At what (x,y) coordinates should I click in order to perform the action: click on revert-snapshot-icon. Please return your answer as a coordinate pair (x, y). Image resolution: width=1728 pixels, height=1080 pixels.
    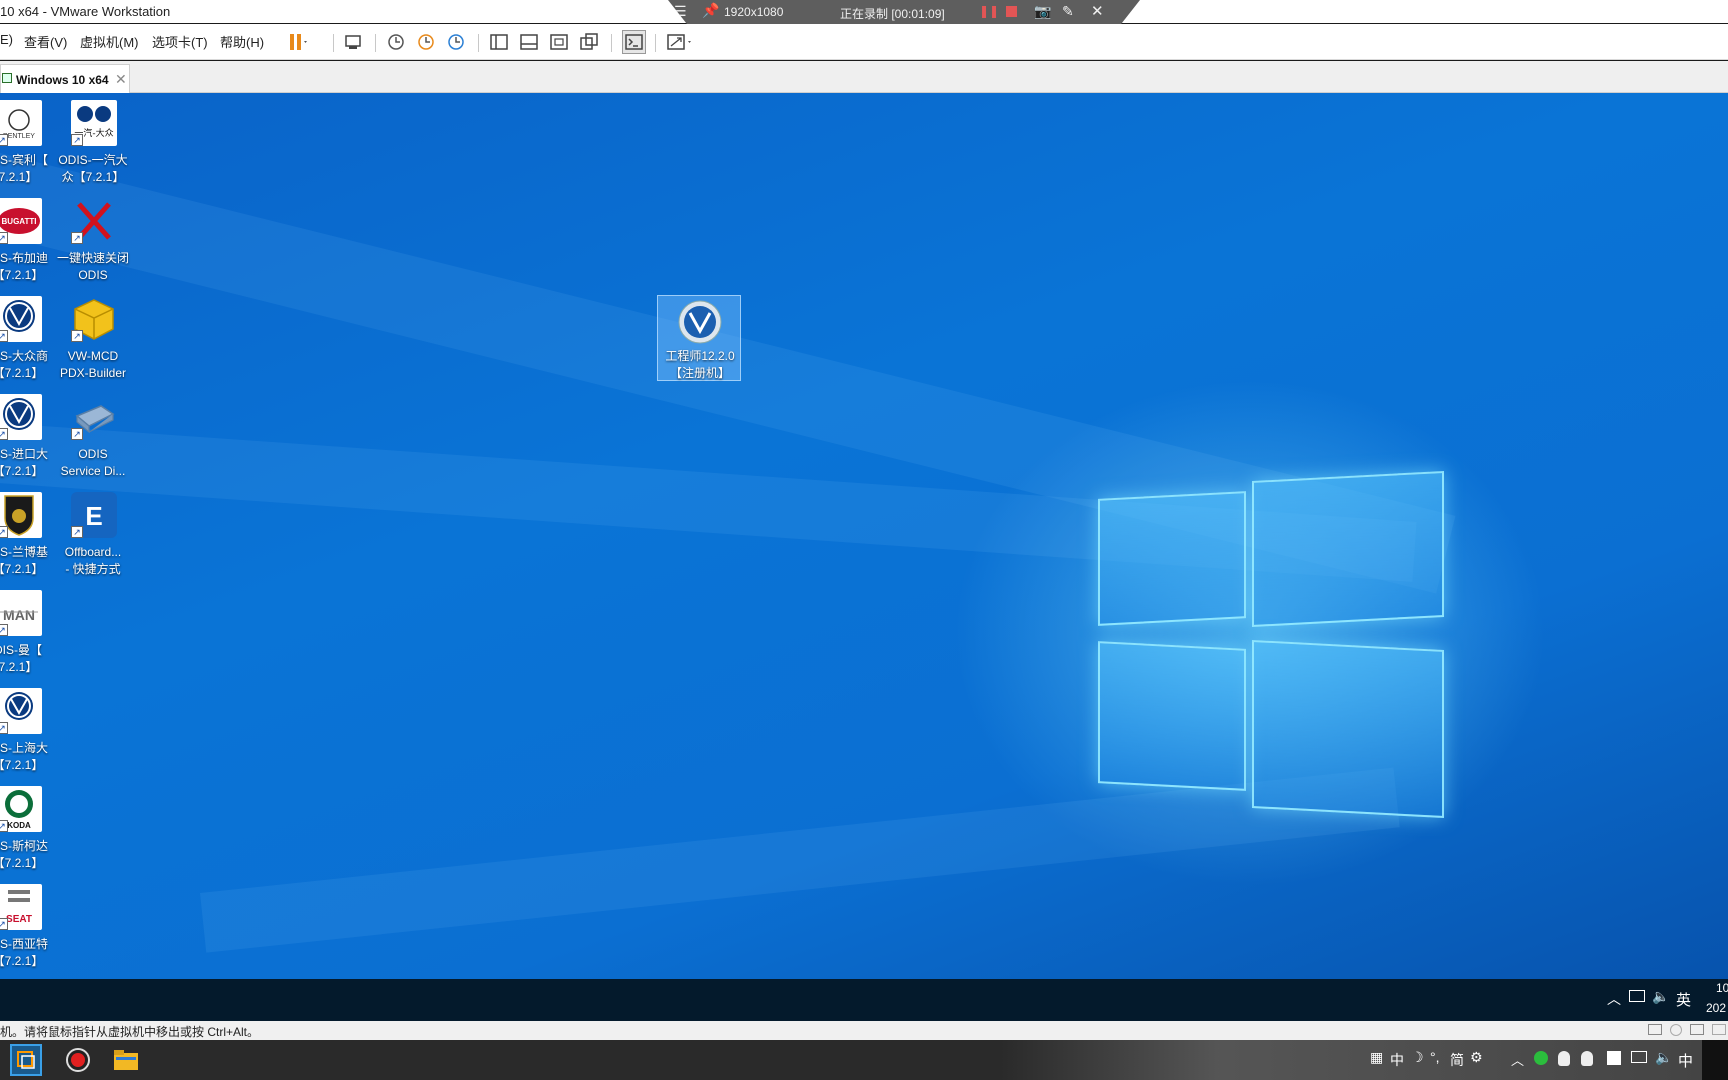
    Looking at the image, I should click on (426, 42).